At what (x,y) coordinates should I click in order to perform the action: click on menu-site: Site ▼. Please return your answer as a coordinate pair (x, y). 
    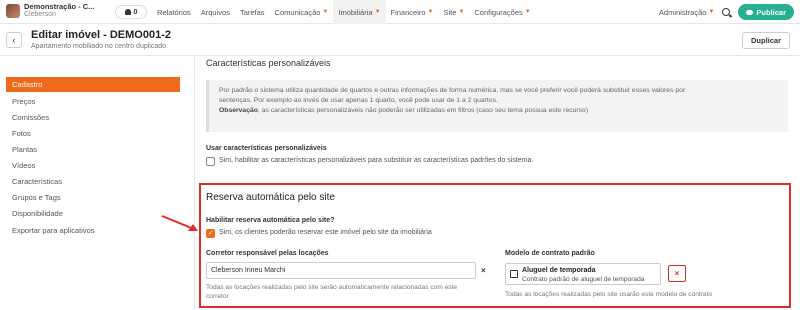
    Looking at the image, I should click on (454, 12).